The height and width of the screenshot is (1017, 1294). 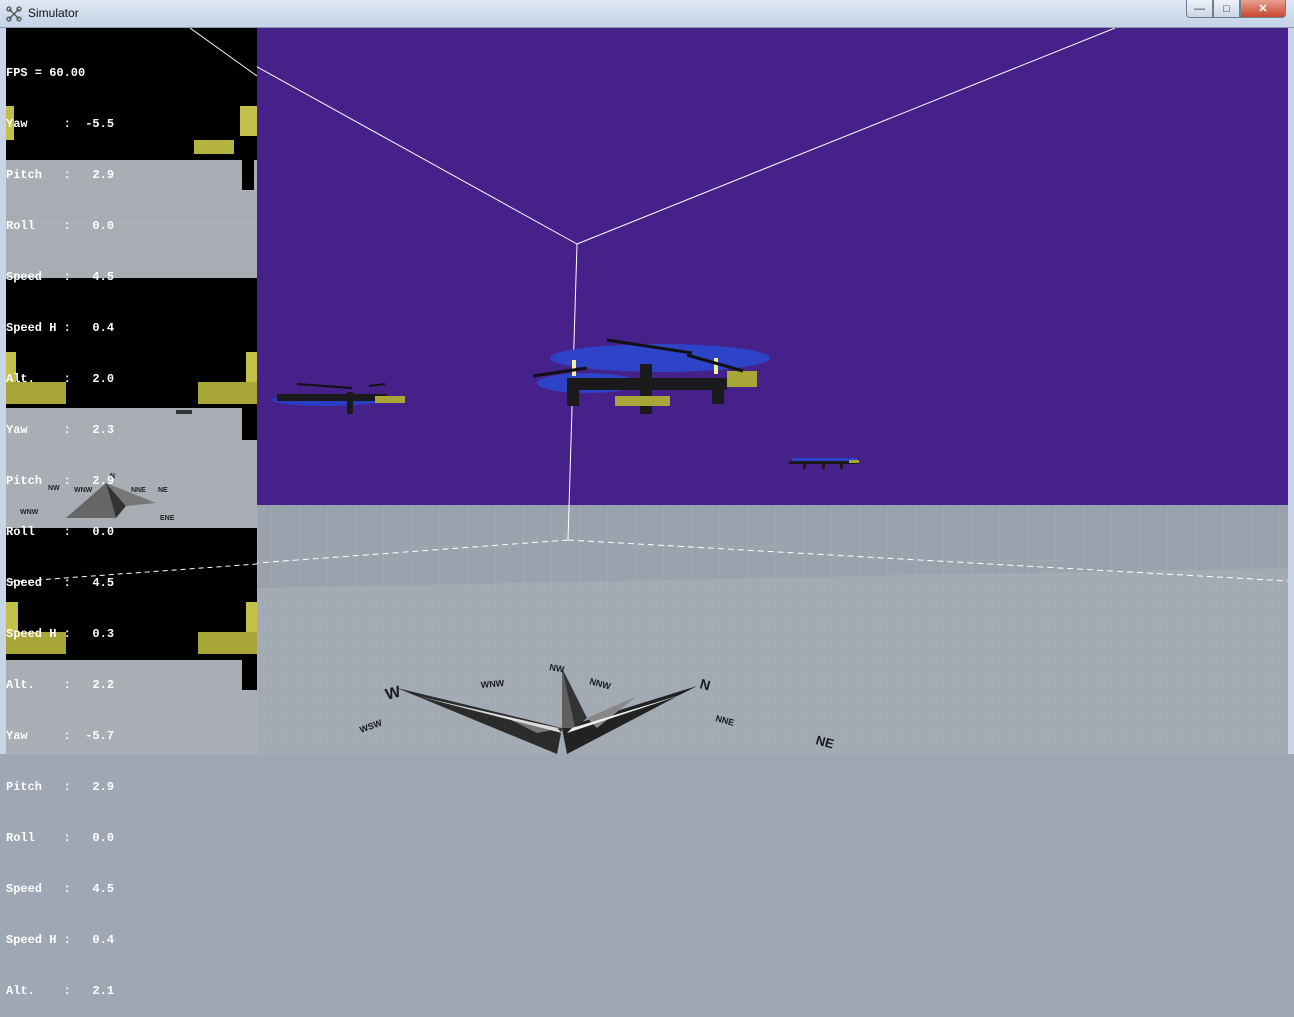 What do you see at coordinates (53, 13) in the screenshot?
I see `window-title: Simulator` at bounding box center [53, 13].